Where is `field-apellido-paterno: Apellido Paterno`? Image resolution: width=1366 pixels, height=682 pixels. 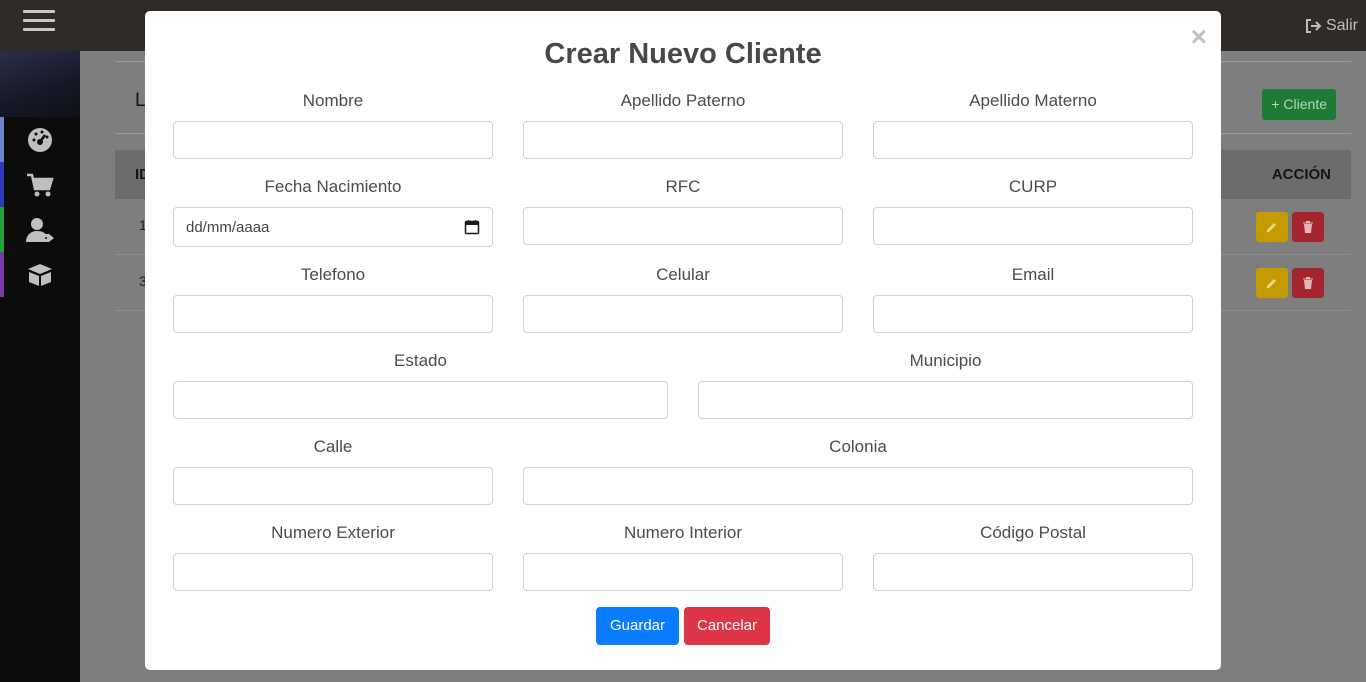 field-apellido-paterno: Apellido Paterno is located at coordinates (683, 125).